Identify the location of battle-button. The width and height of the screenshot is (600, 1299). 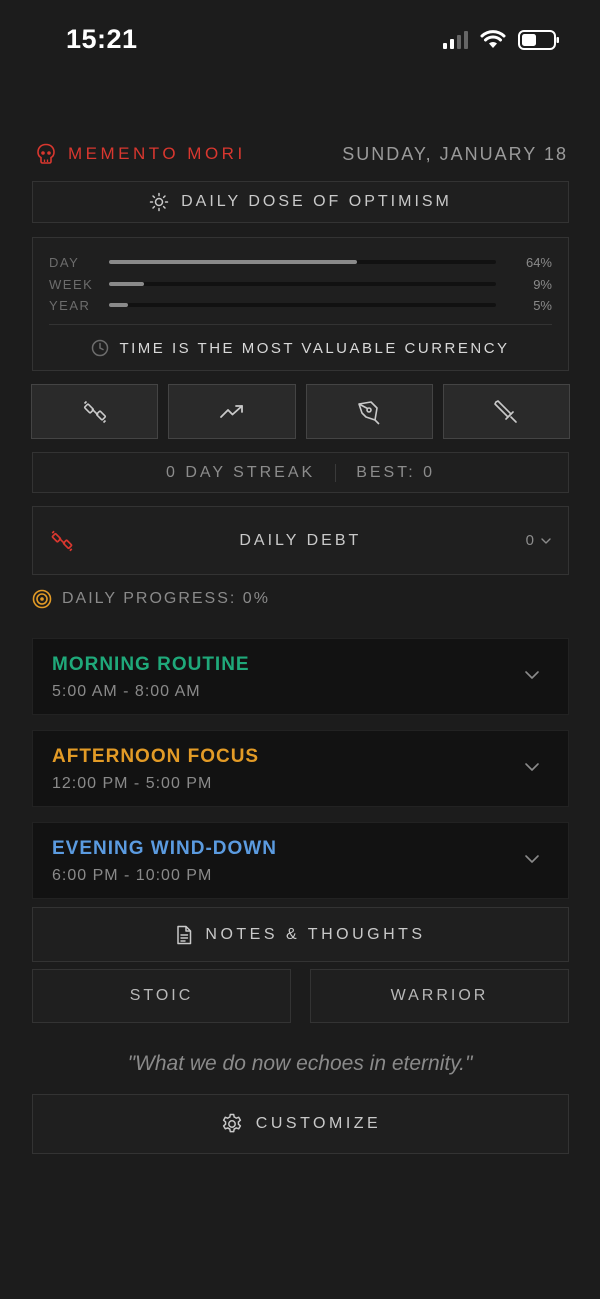
(506, 411).